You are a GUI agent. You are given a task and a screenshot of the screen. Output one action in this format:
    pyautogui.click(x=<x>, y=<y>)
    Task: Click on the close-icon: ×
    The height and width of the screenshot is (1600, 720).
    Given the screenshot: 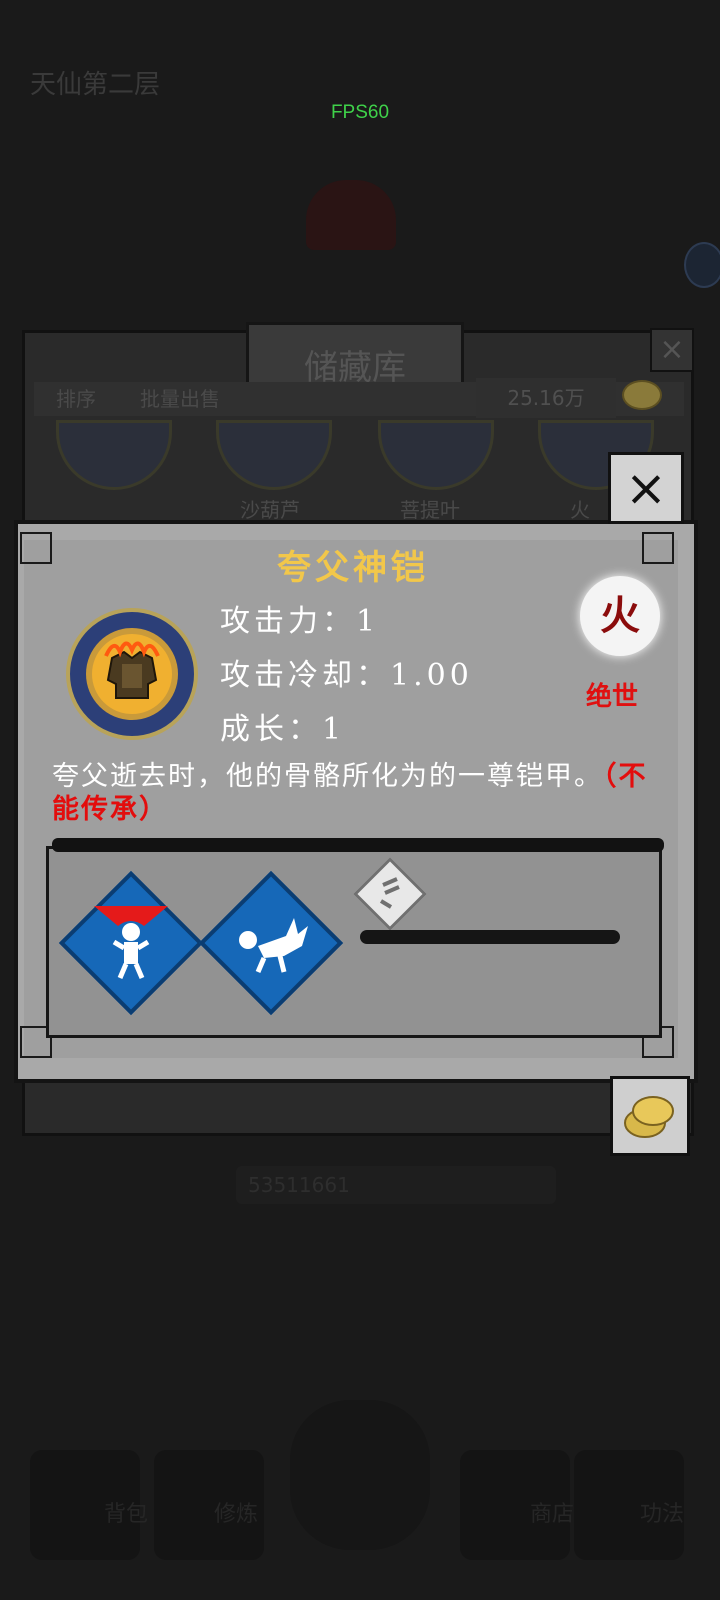 What is the action you would take?
    pyautogui.click(x=646, y=488)
    